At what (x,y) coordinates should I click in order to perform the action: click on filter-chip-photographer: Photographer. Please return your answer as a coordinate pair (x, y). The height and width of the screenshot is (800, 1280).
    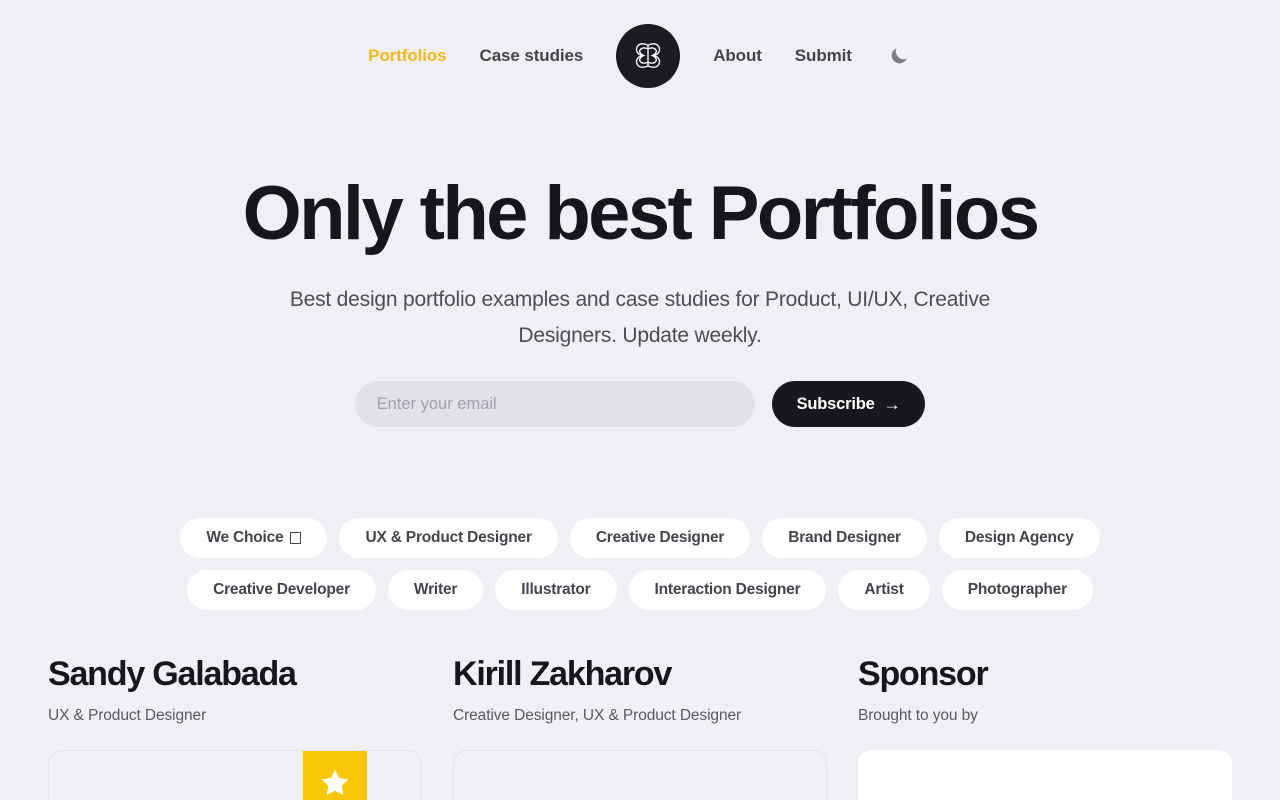
    Looking at the image, I should click on (1017, 590).